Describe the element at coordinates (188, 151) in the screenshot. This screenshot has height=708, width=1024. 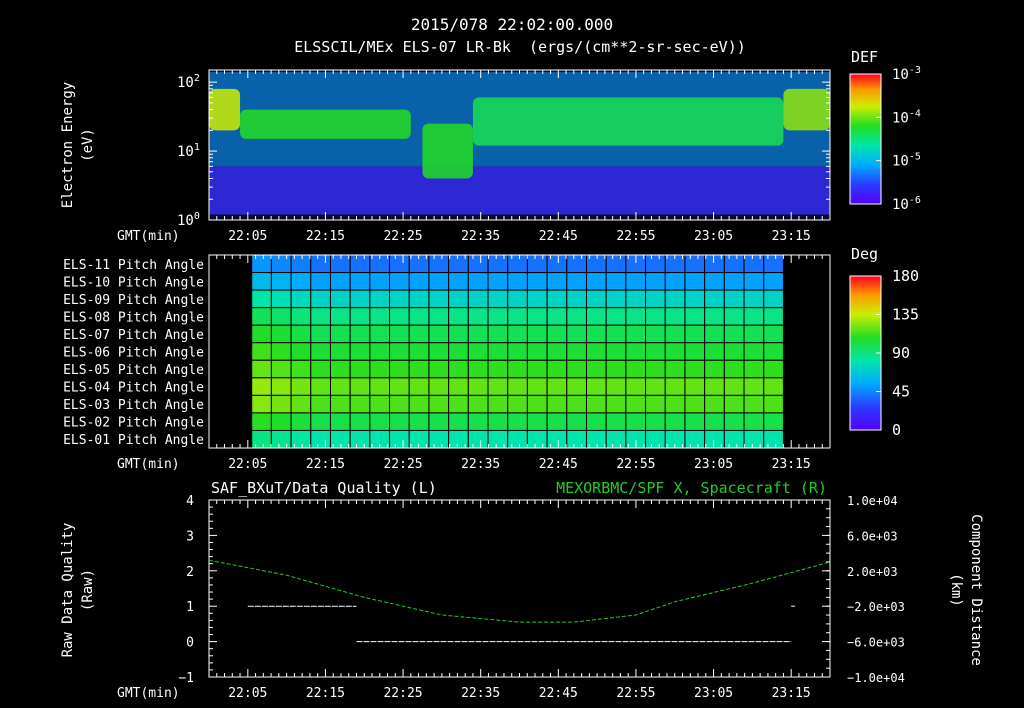
I see `spectrogram-y-tick-label: 101` at that location.